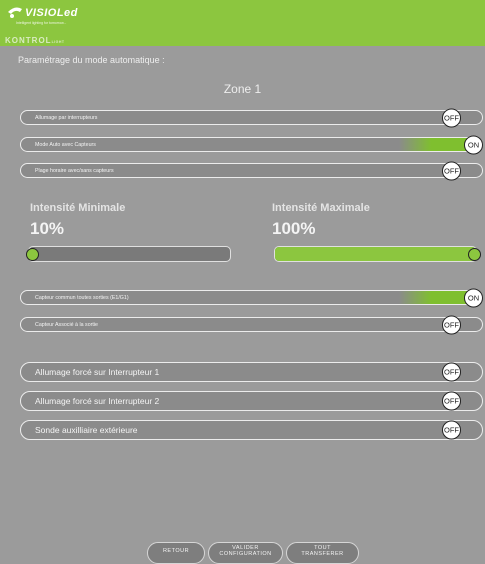 This screenshot has height=564, width=485. I want to click on back-button: RETOUR, so click(176, 553).